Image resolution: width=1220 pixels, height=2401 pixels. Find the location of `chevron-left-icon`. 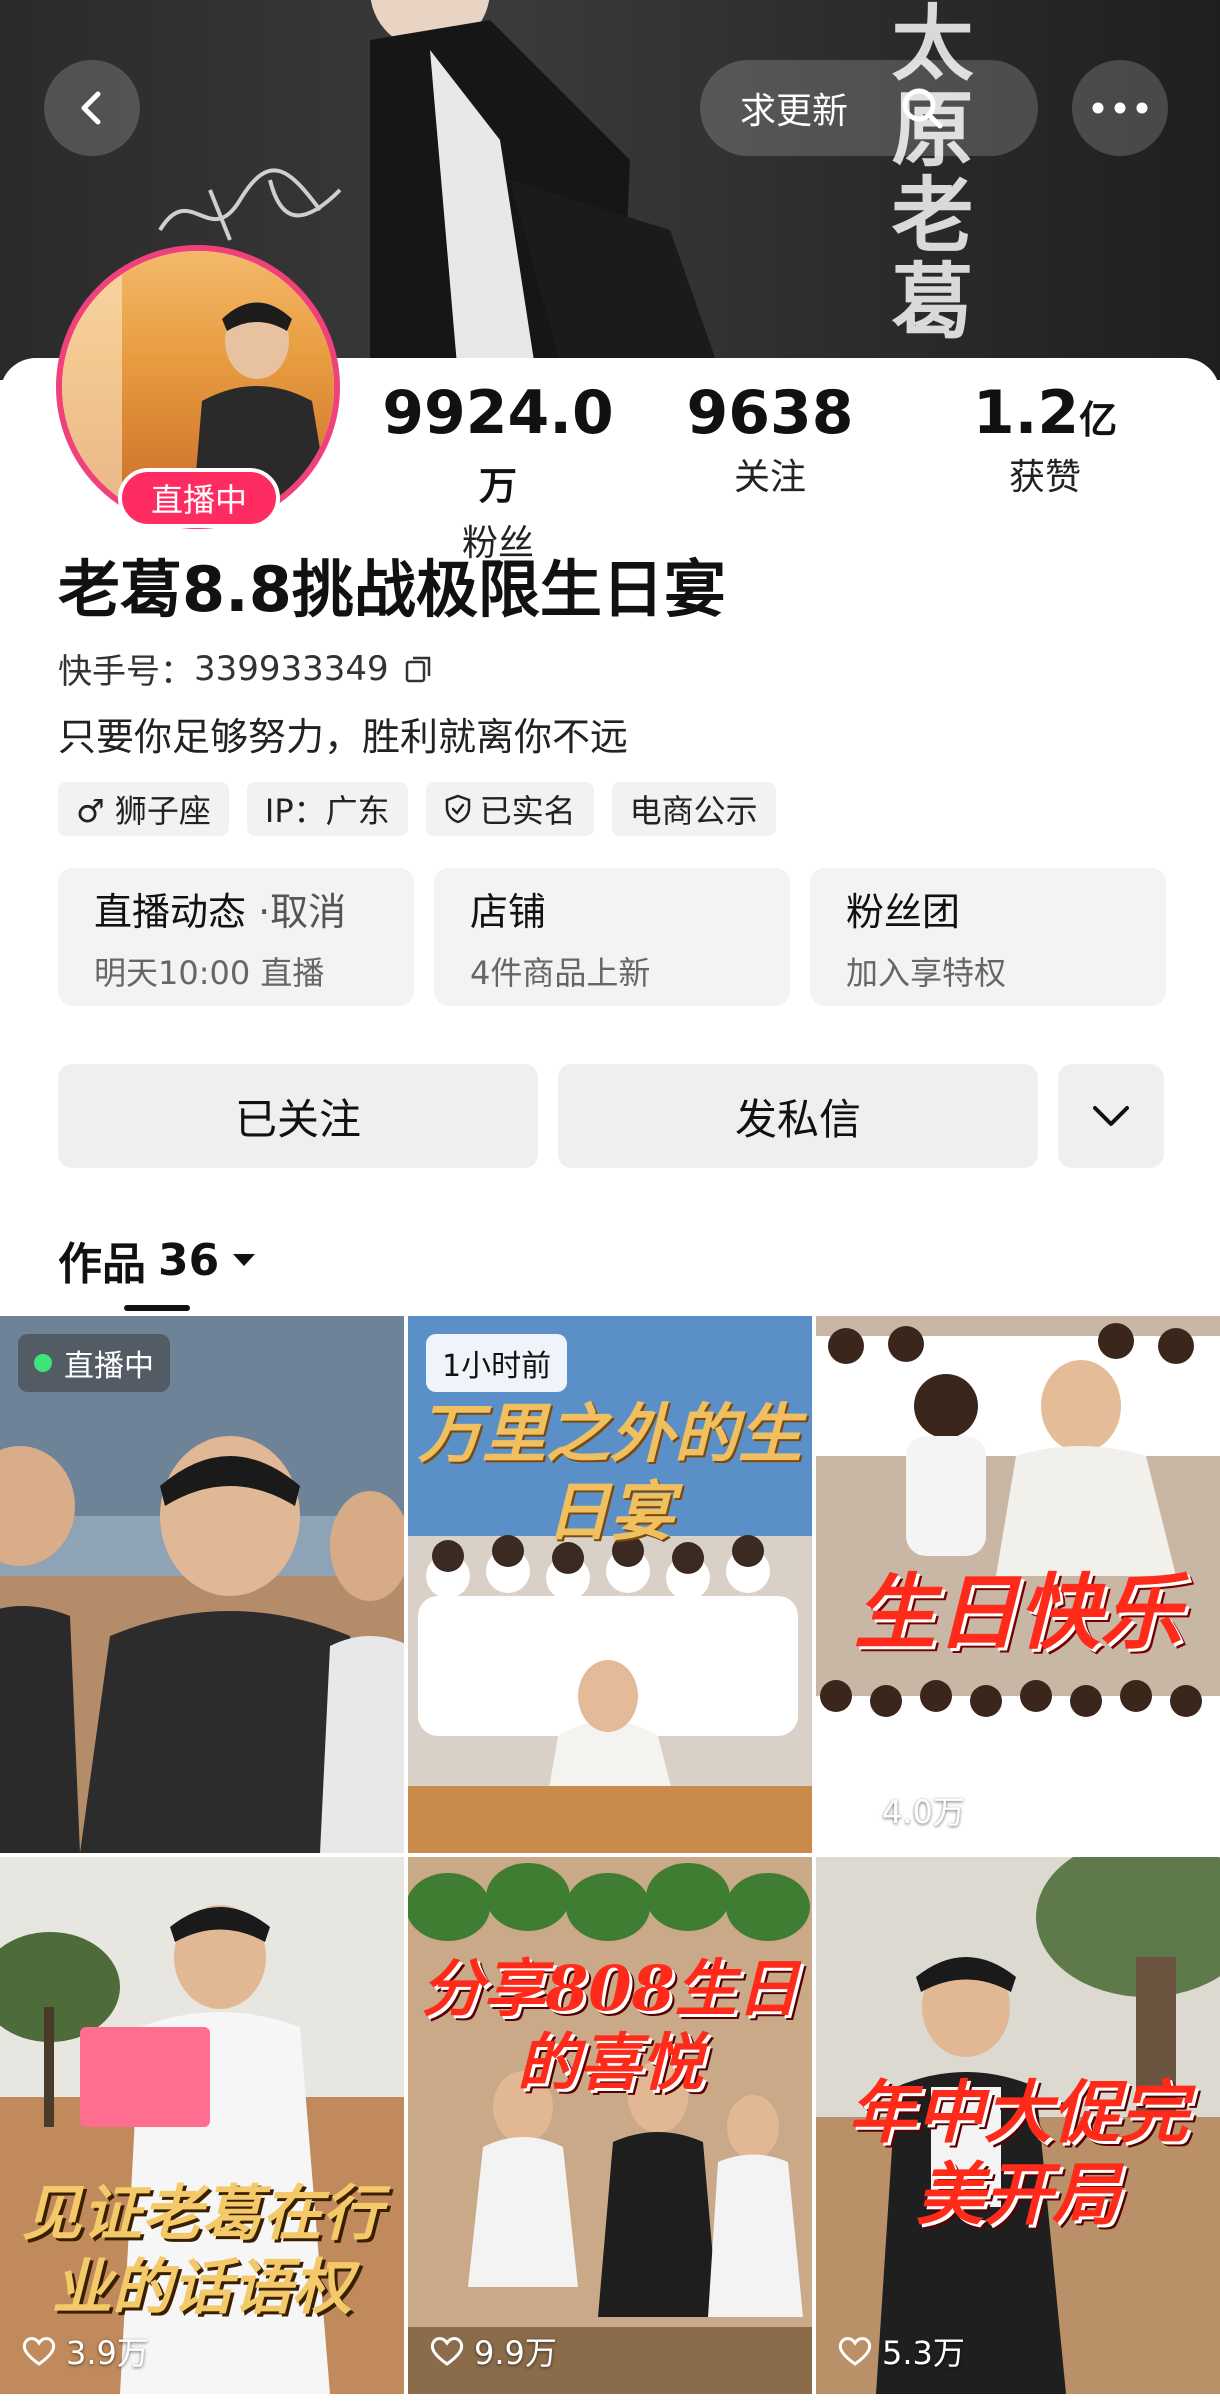

chevron-left-icon is located at coordinates (91, 108).